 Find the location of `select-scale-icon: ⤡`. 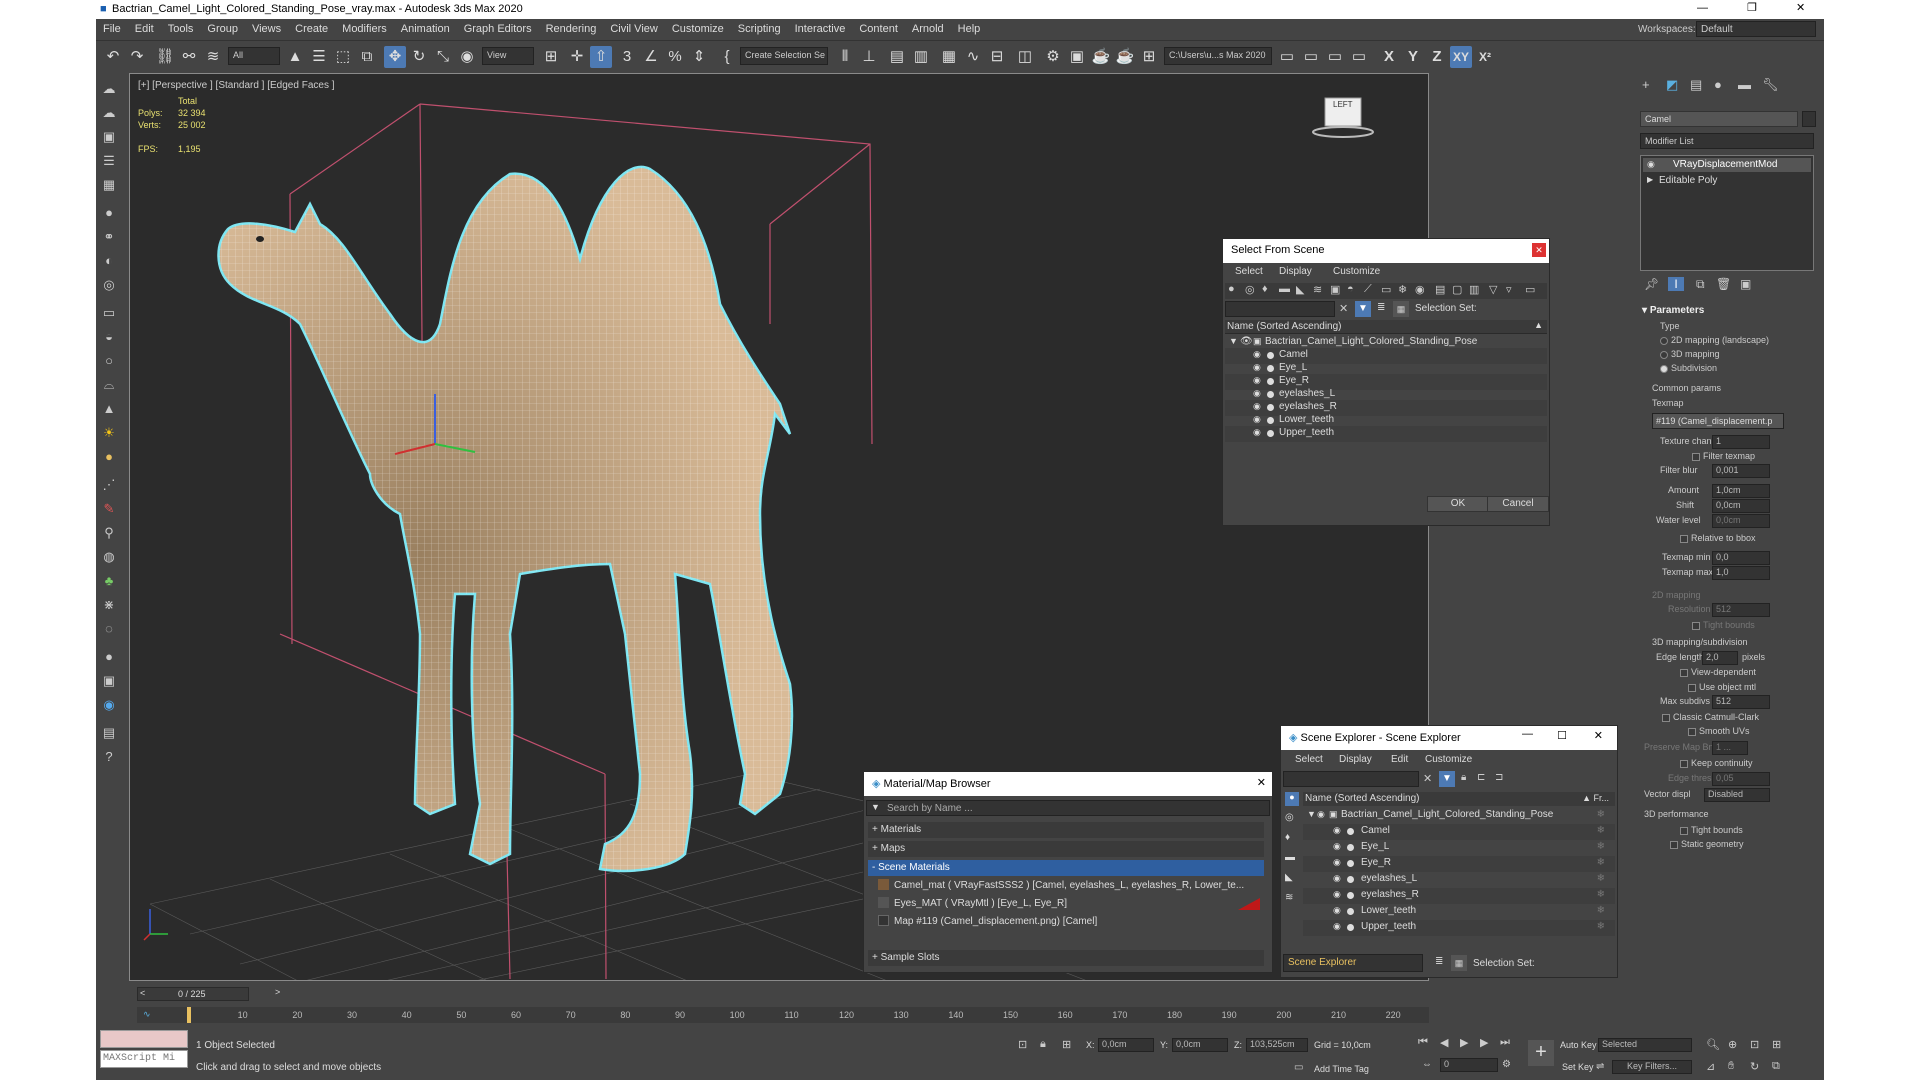

select-scale-icon: ⤡ is located at coordinates (443, 57).